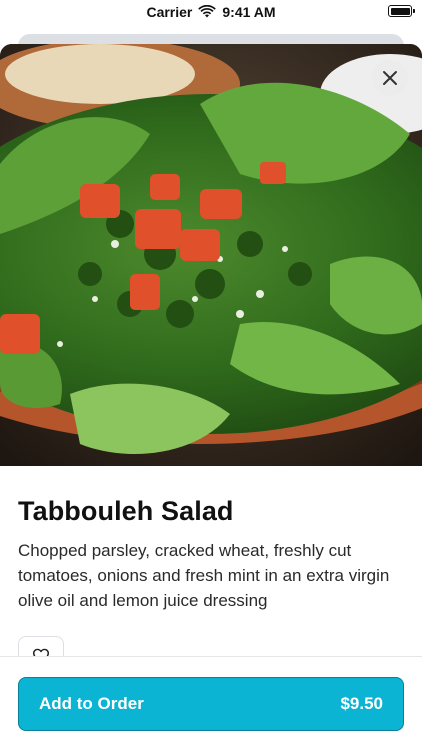 This screenshot has width=422, height=750. I want to click on add-to-order-label: Add to Order, so click(91, 703).